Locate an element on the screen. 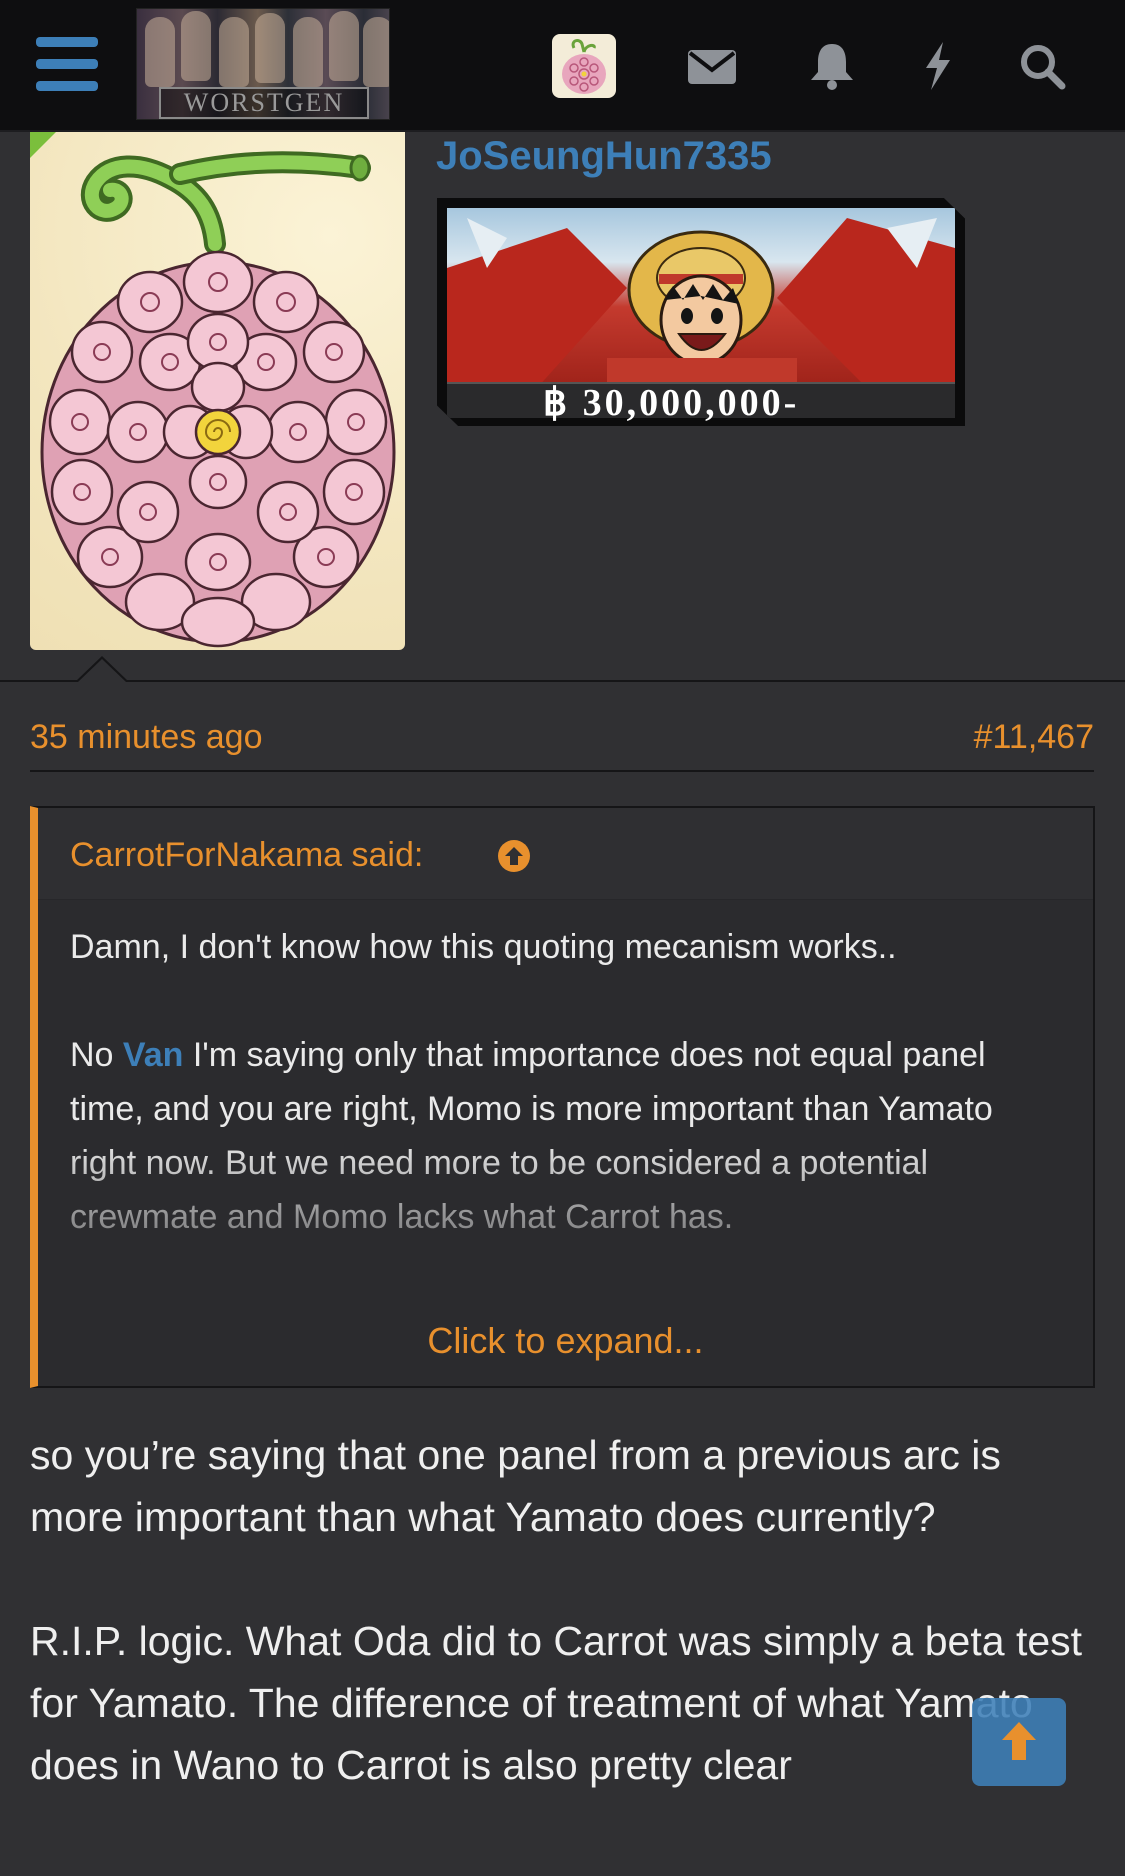 The width and height of the screenshot is (1125, 1876). quote-author: CarrotForNakama said: is located at coordinates (246, 855).